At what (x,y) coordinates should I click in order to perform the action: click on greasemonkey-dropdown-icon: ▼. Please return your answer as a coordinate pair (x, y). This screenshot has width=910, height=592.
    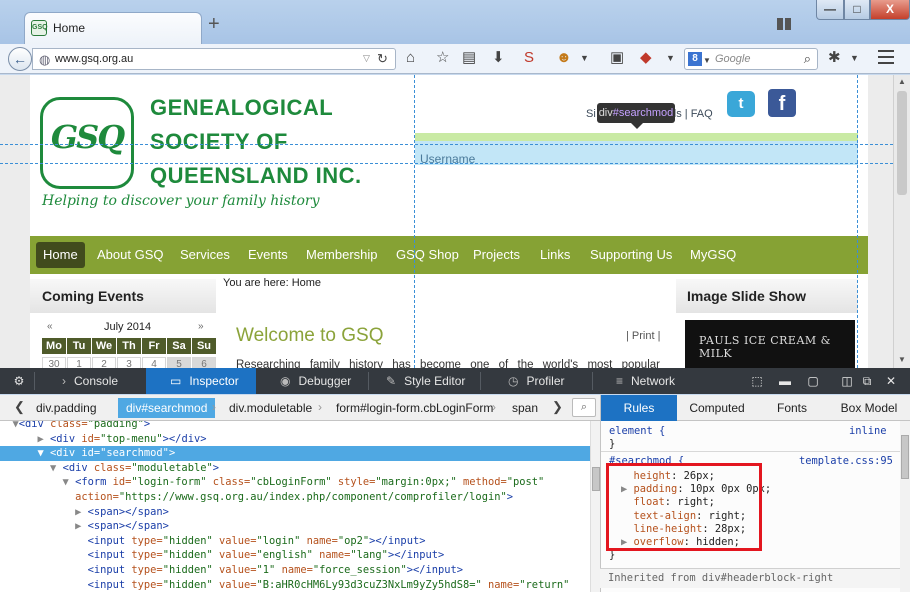
    Looking at the image, I should click on (584, 58).